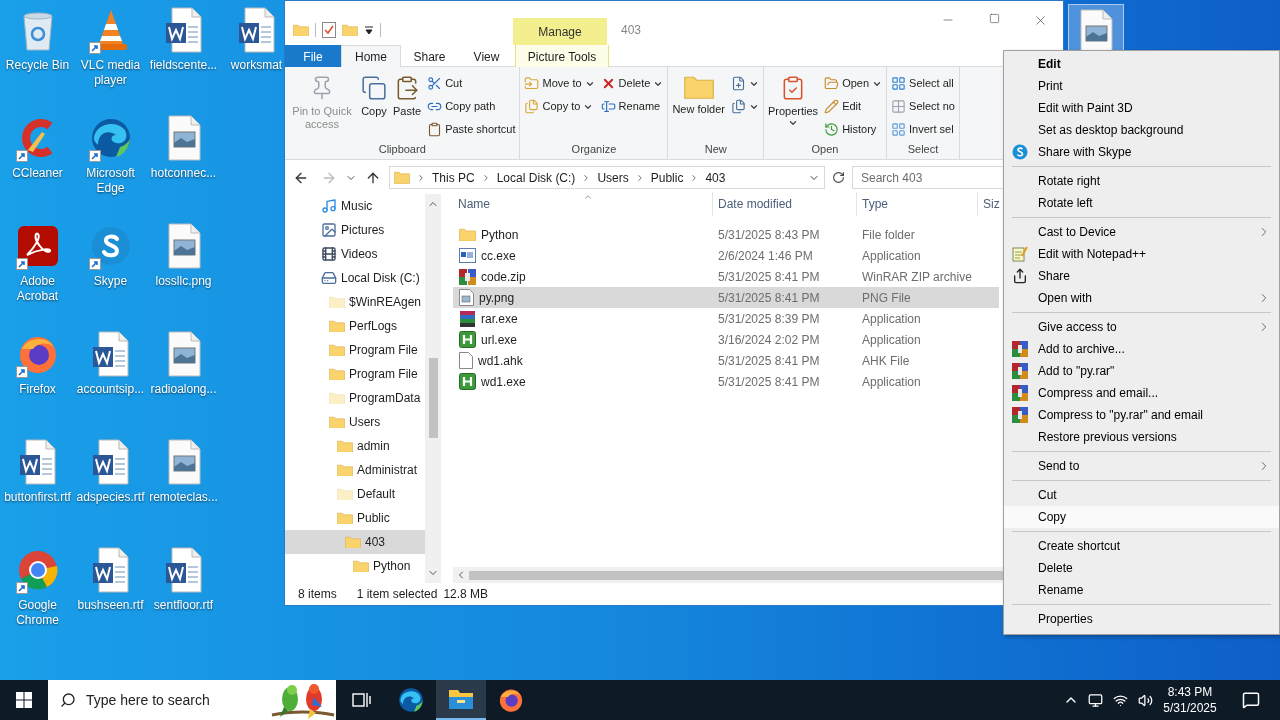 This screenshot has height=720, width=1280. I want to click on tree-item: admin, so click(355, 446).